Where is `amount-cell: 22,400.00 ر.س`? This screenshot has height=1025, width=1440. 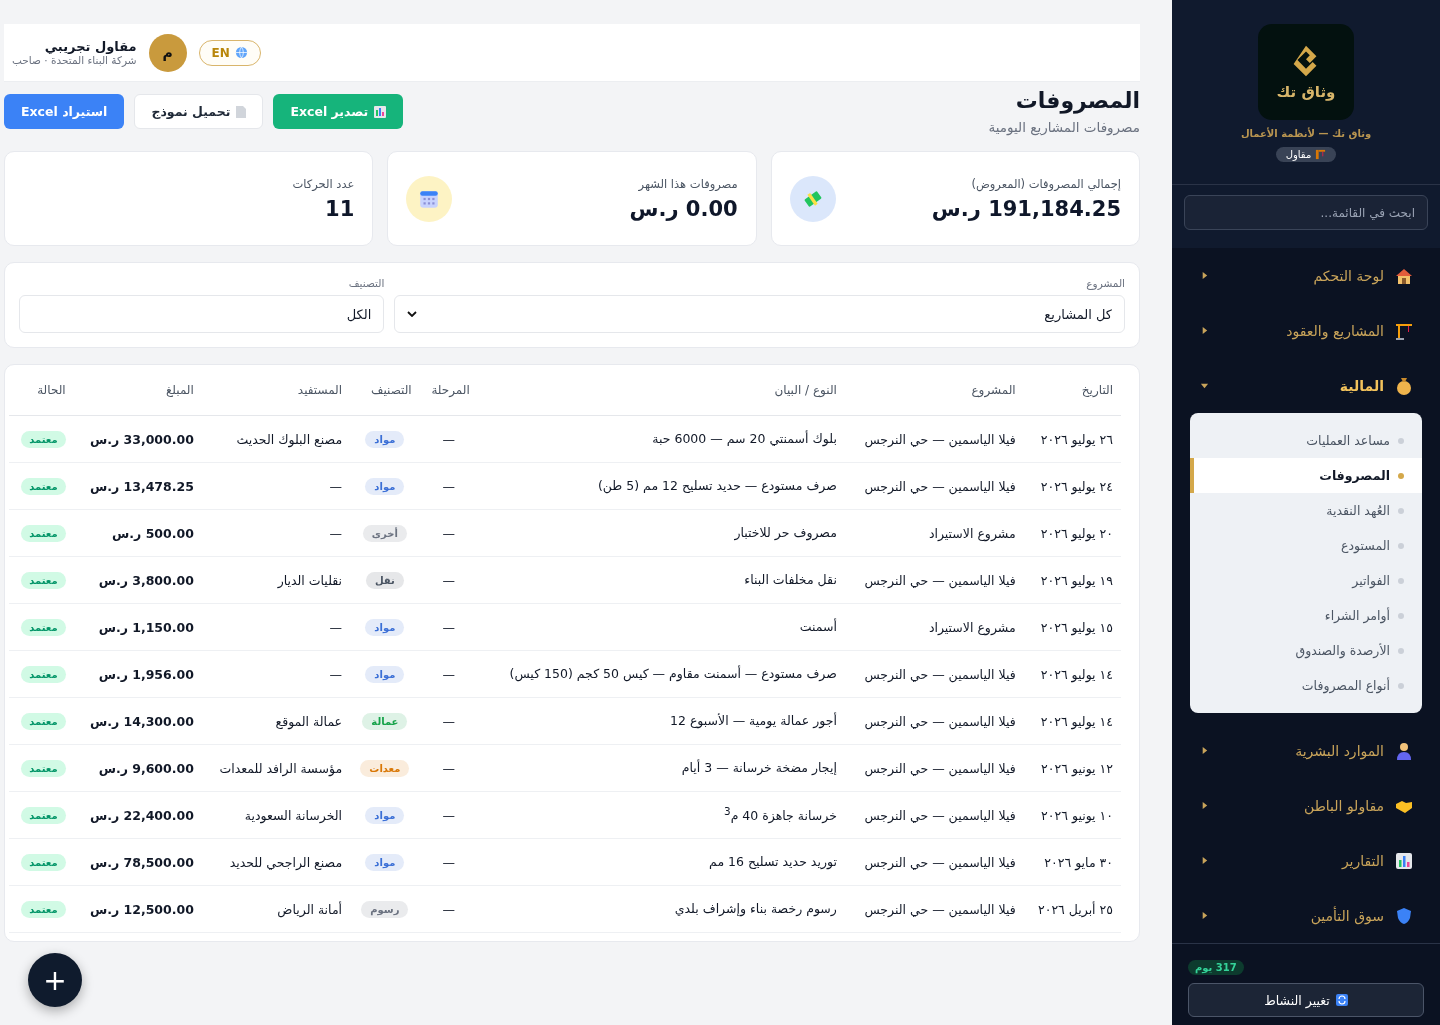
amount-cell: 22,400.00 ر.س is located at coordinates (137, 815).